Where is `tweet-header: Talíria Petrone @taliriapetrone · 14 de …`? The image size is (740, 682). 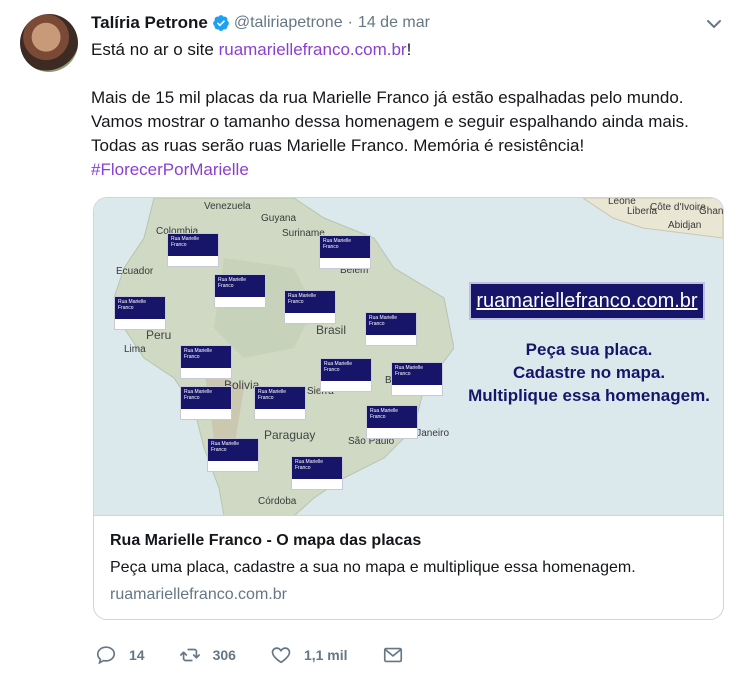
tweet-header: Talíria Petrone @taliriapetrone · 14 de … is located at coordinates (260, 23).